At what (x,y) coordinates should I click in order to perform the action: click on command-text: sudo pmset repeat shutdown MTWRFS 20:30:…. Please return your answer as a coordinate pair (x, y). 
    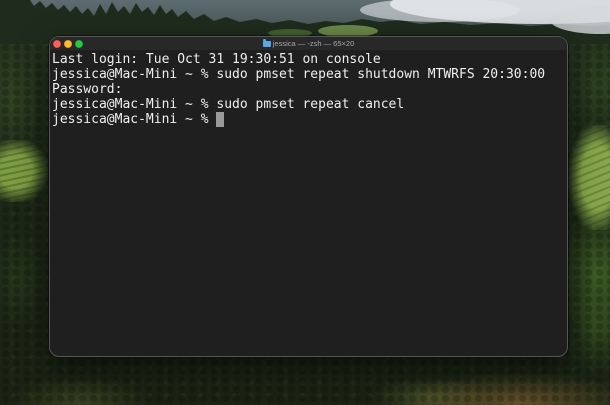
    Looking at the image, I should click on (381, 74).